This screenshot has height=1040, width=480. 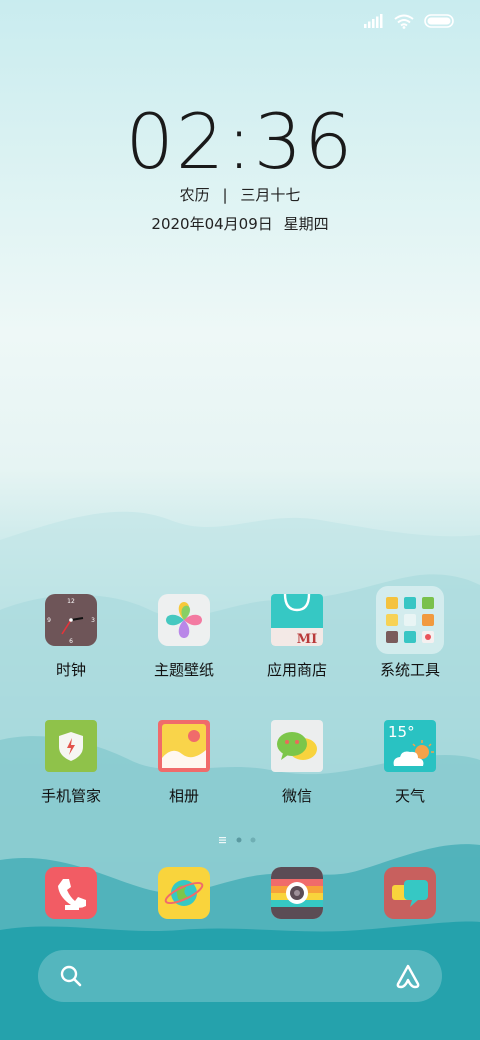 I want to click on phone-icon, so click(x=71, y=893).